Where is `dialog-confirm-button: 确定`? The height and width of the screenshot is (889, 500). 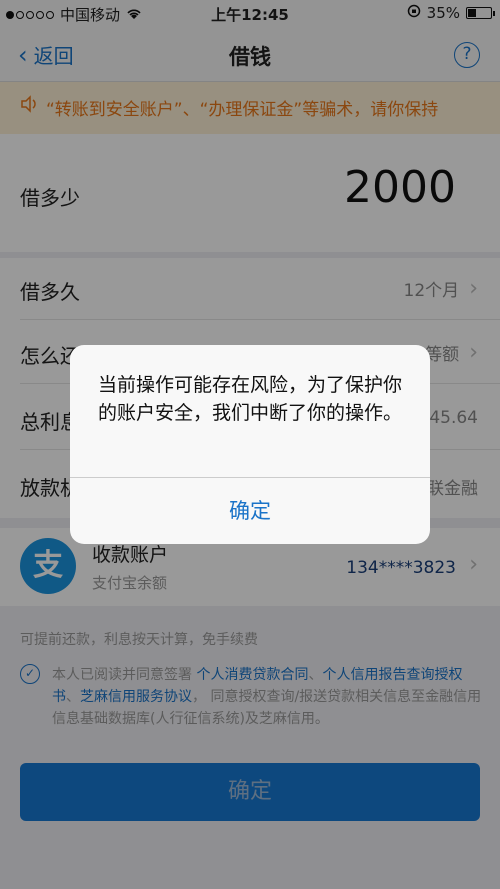
dialog-confirm-button: 确定 is located at coordinates (250, 511).